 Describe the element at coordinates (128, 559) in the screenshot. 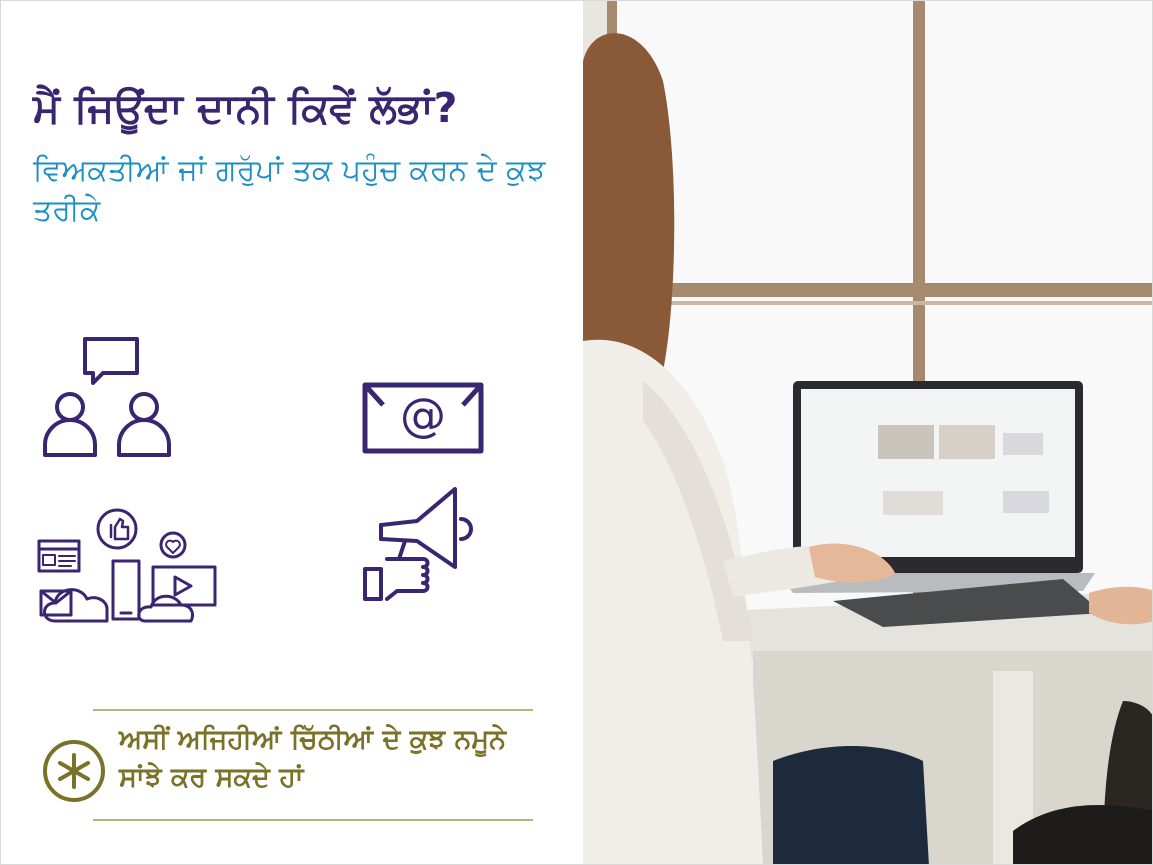

I see `social-media-icon` at that location.